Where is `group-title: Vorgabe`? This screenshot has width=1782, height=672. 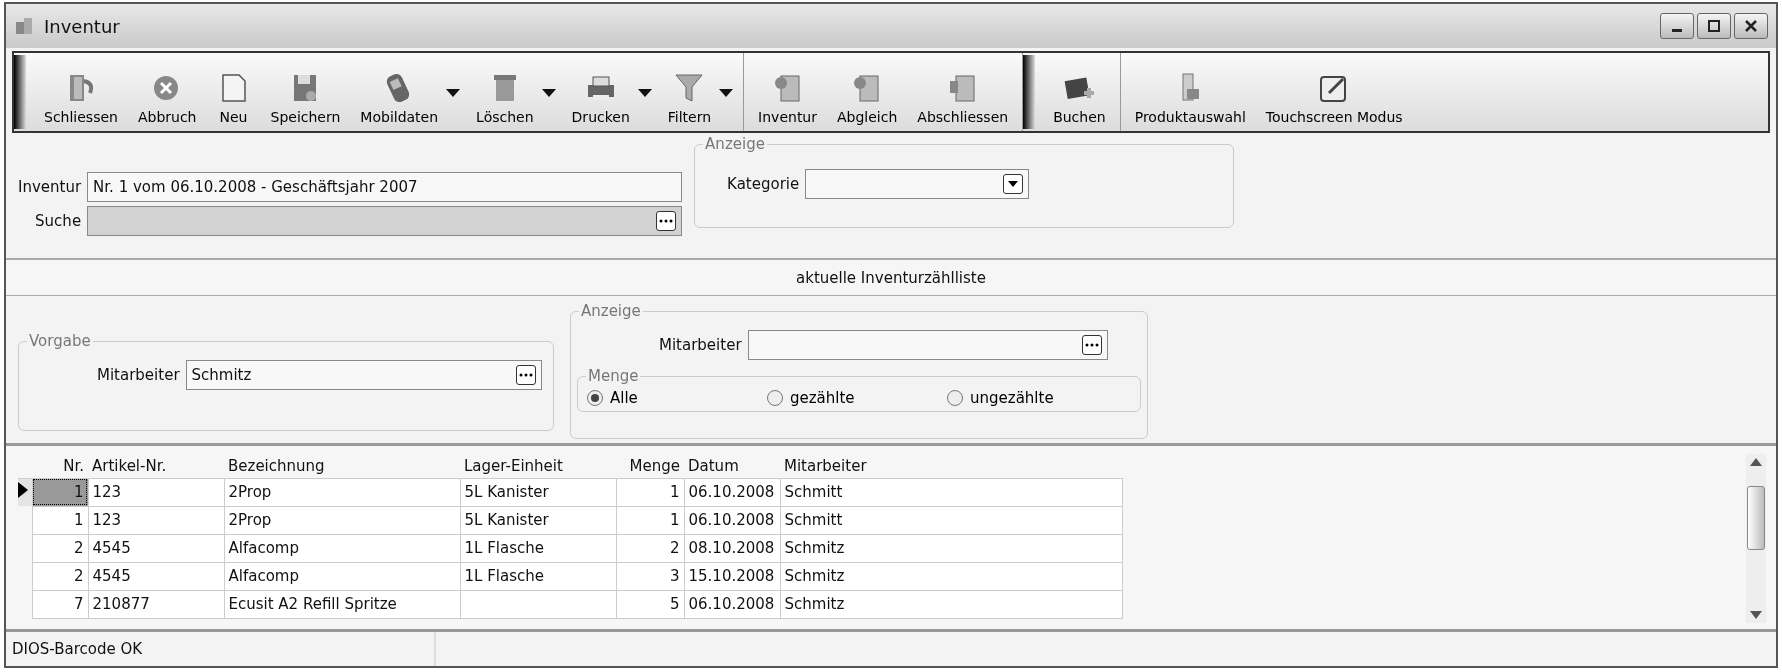
group-title: Vorgabe is located at coordinates (60, 341).